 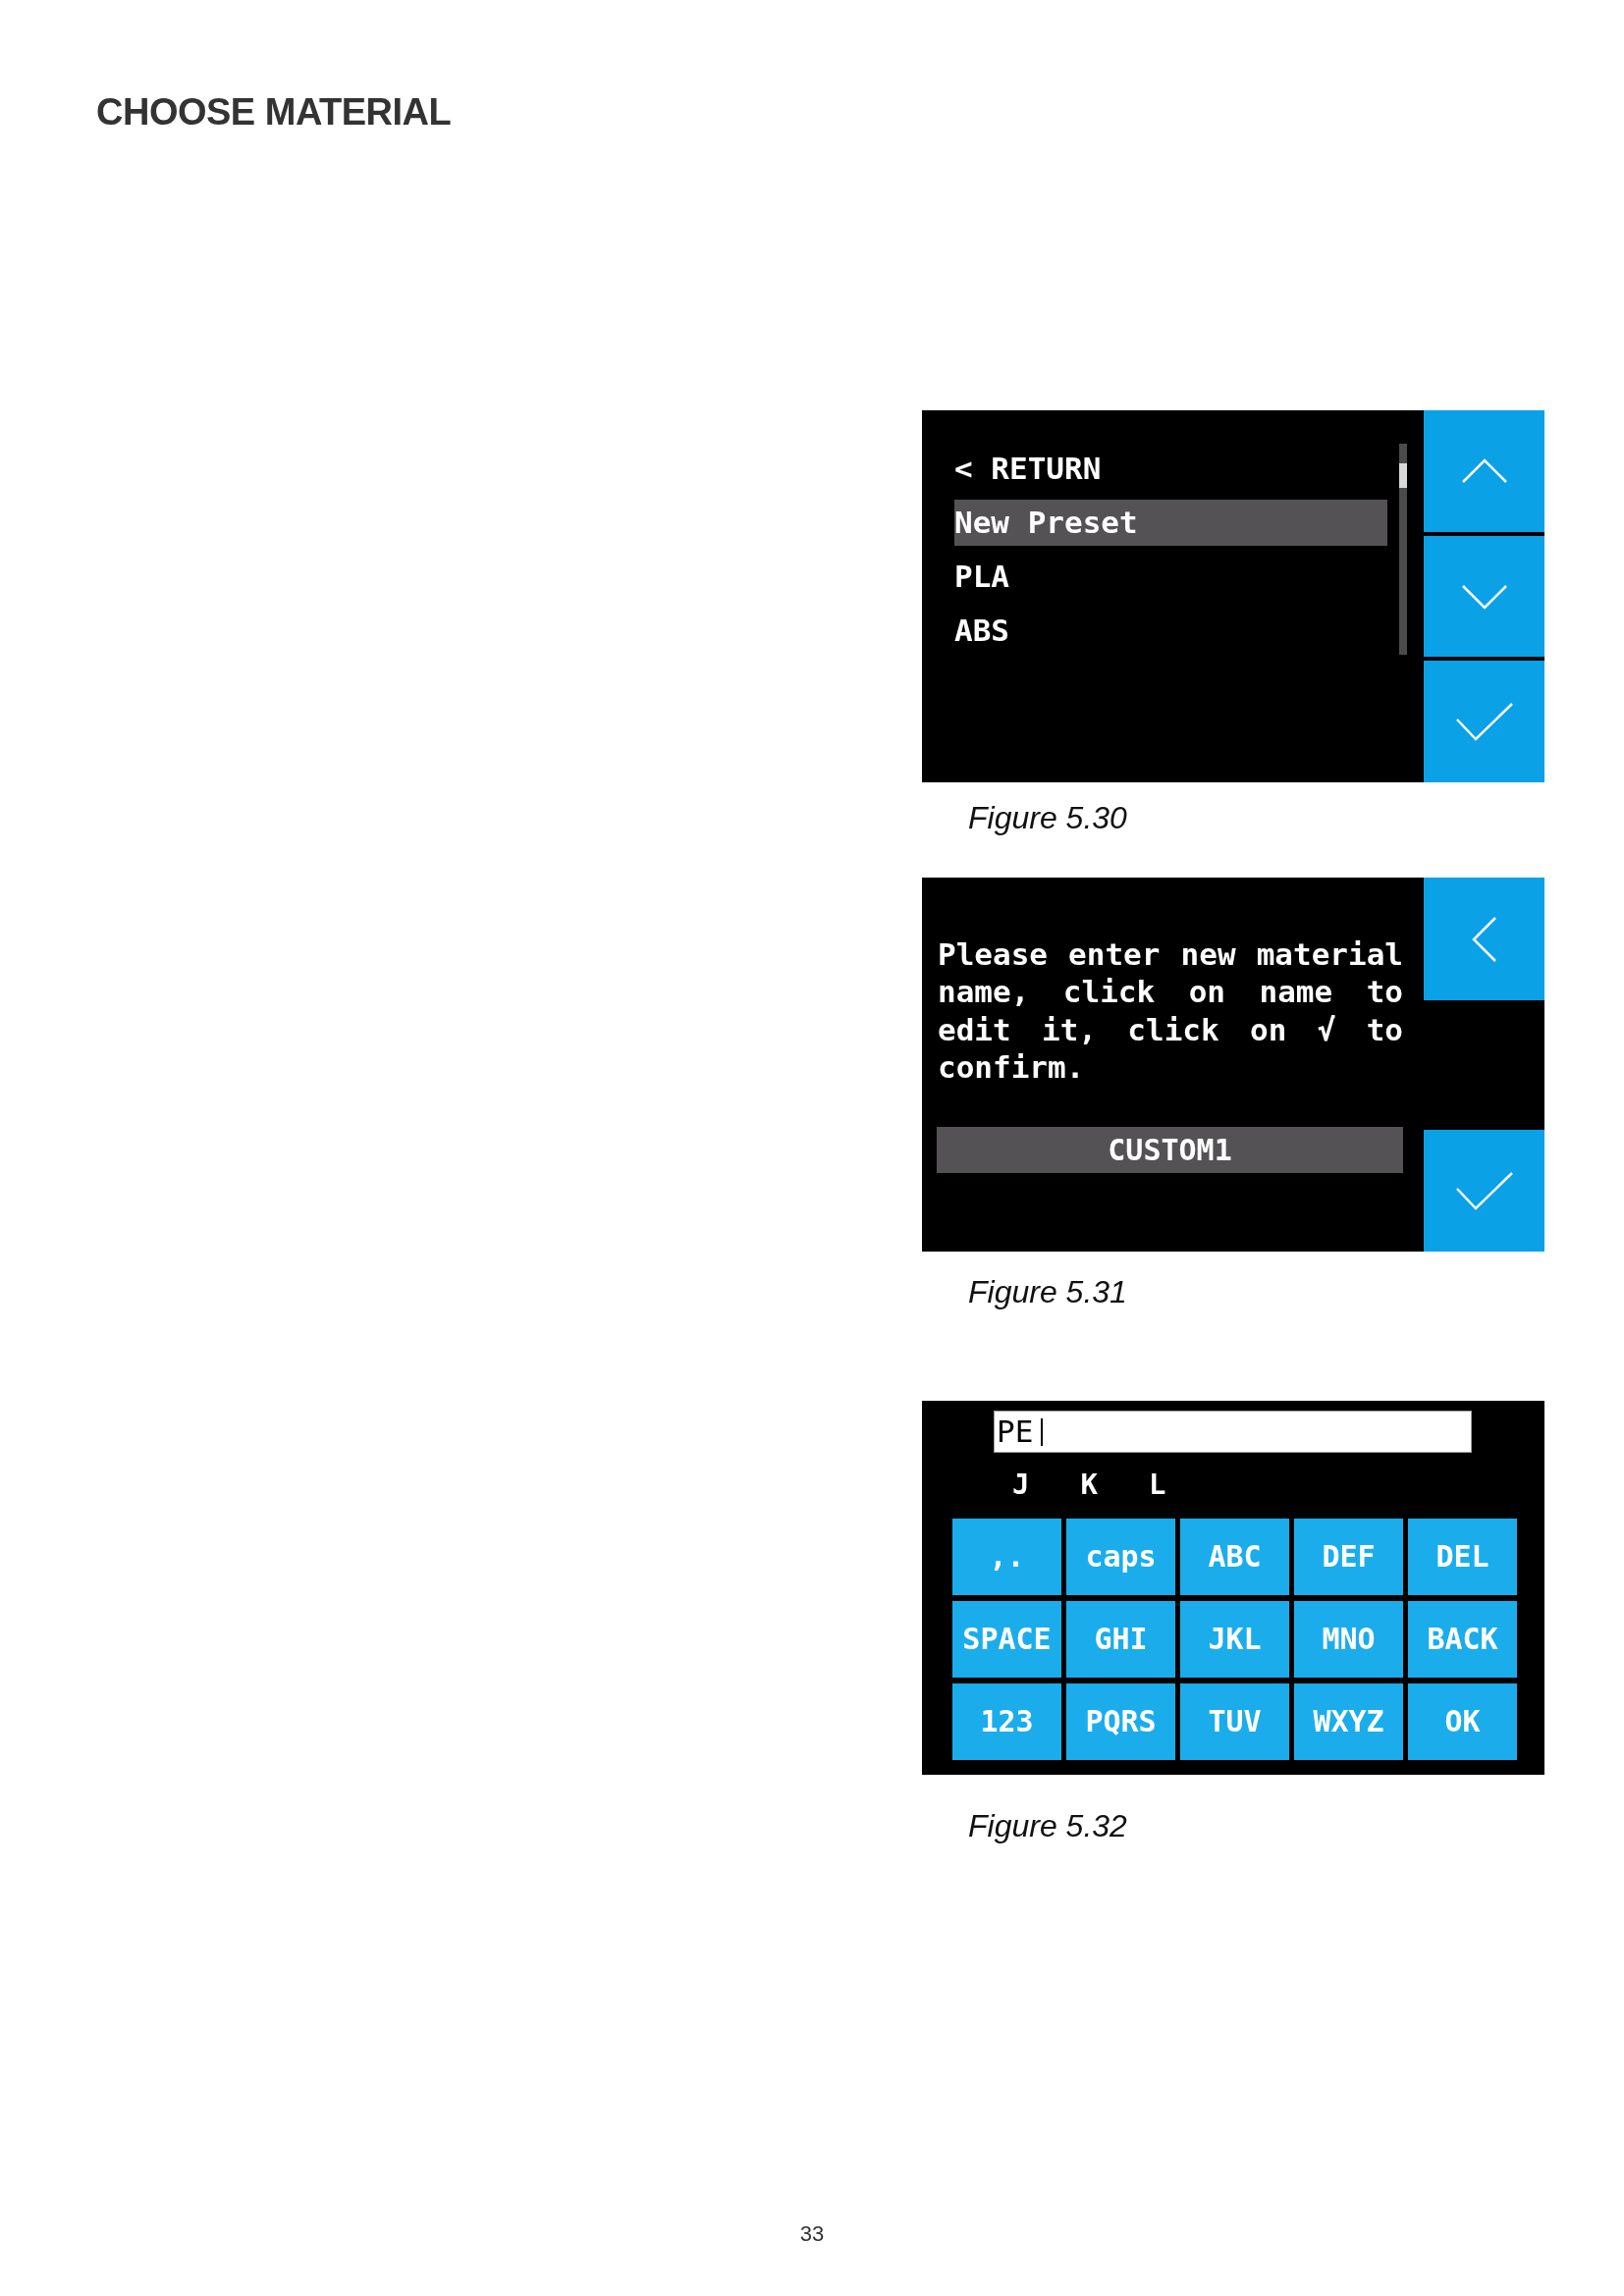 What do you see at coordinates (1170, 631) in the screenshot?
I see `material-list-item: ABS` at bounding box center [1170, 631].